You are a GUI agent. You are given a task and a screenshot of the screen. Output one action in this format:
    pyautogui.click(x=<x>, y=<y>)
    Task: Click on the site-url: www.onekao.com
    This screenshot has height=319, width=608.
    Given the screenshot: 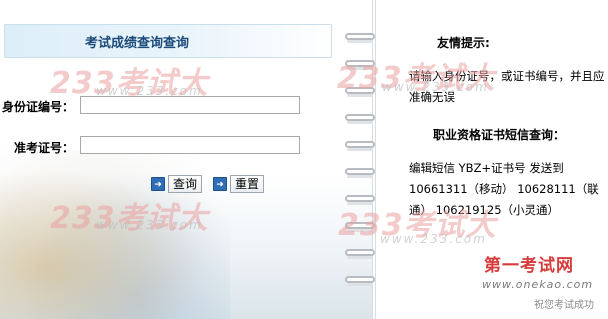 What is the action you would take?
    pyautogui.click(x=538, y=284)
    